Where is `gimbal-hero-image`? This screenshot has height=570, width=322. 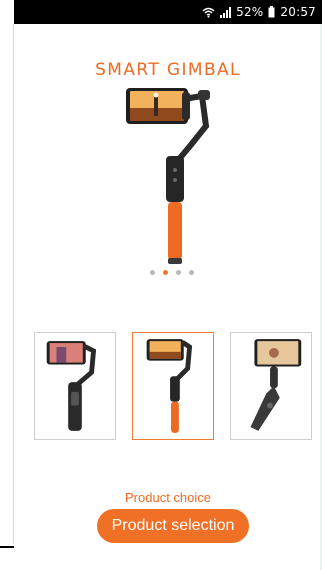
gimbal-hero-image is located at coordinates (165, 176).